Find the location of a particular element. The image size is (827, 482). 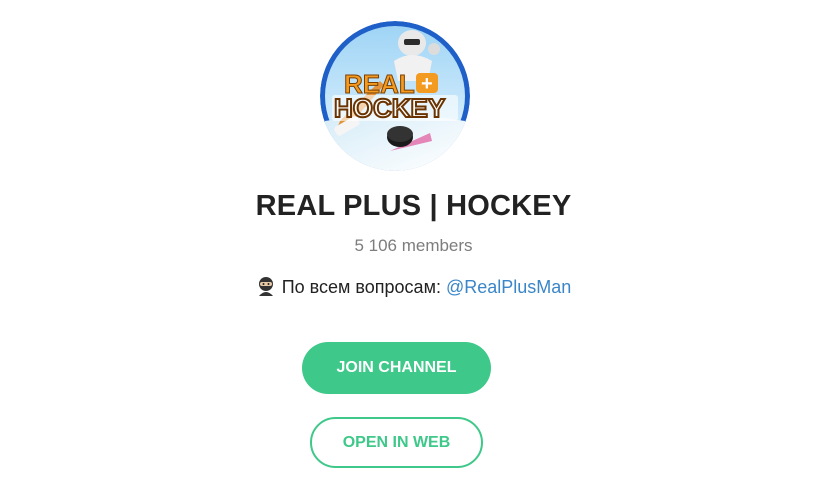

join-channel-button: JOIN CHANNEL is located at coordinates (396, 368).